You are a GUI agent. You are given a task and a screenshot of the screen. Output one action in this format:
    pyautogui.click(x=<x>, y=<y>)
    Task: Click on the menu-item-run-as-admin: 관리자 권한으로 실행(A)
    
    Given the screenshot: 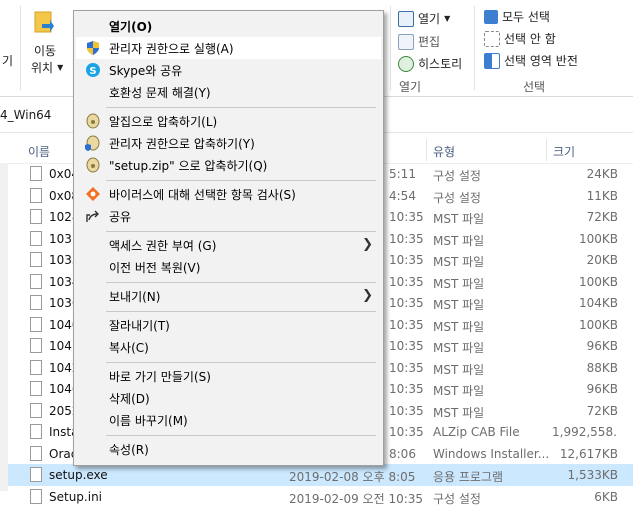 What is the action you would take?
    pyautogui.click(x=228, y=48)
    